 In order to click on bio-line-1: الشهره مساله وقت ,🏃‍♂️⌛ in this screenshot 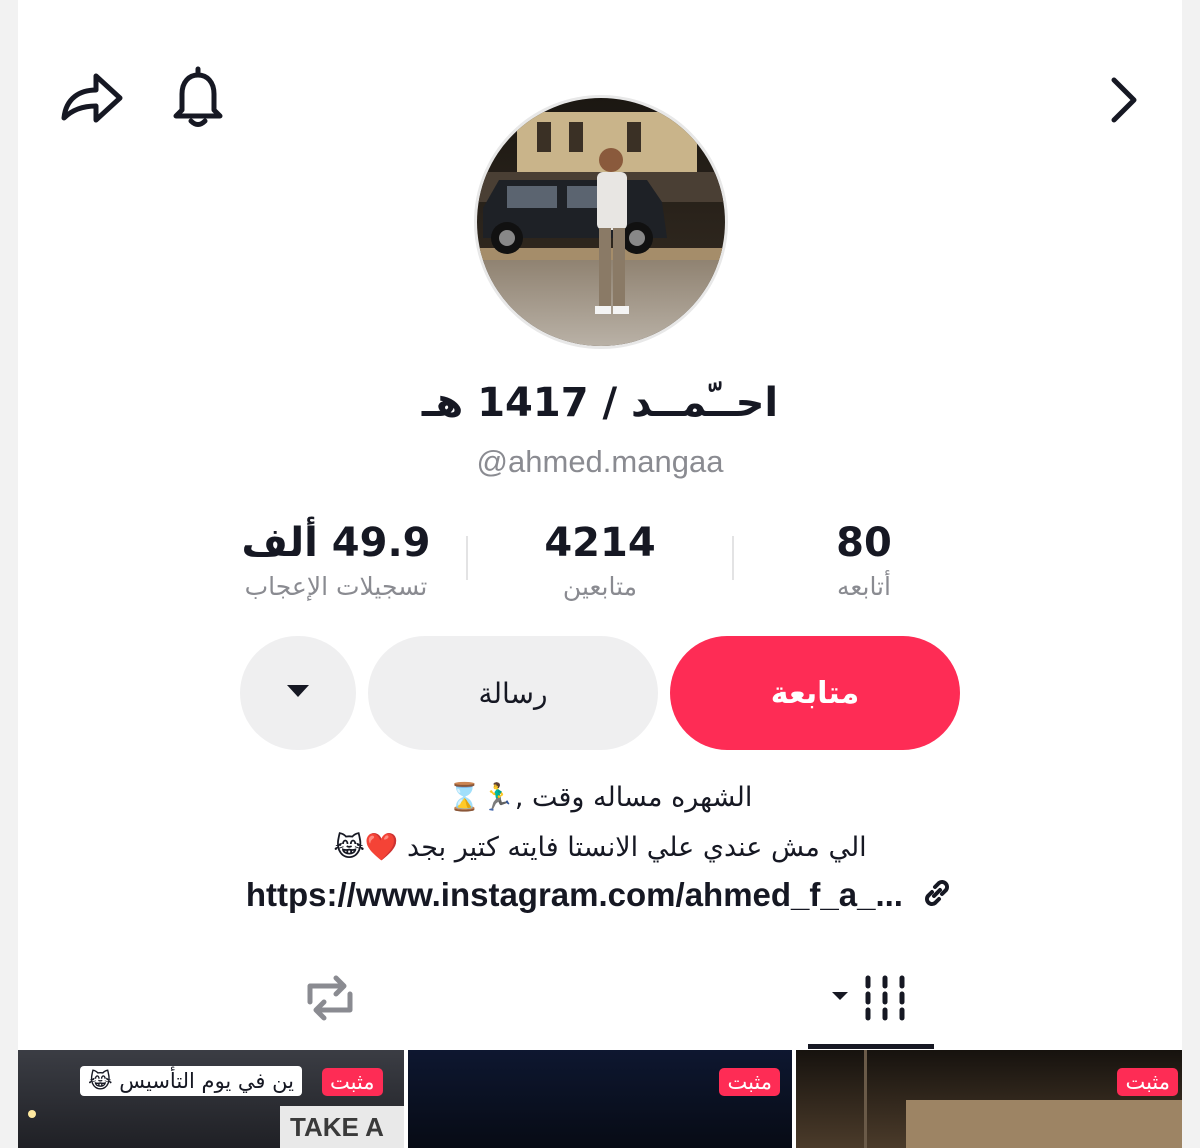, I will do `click(600, 797)`.